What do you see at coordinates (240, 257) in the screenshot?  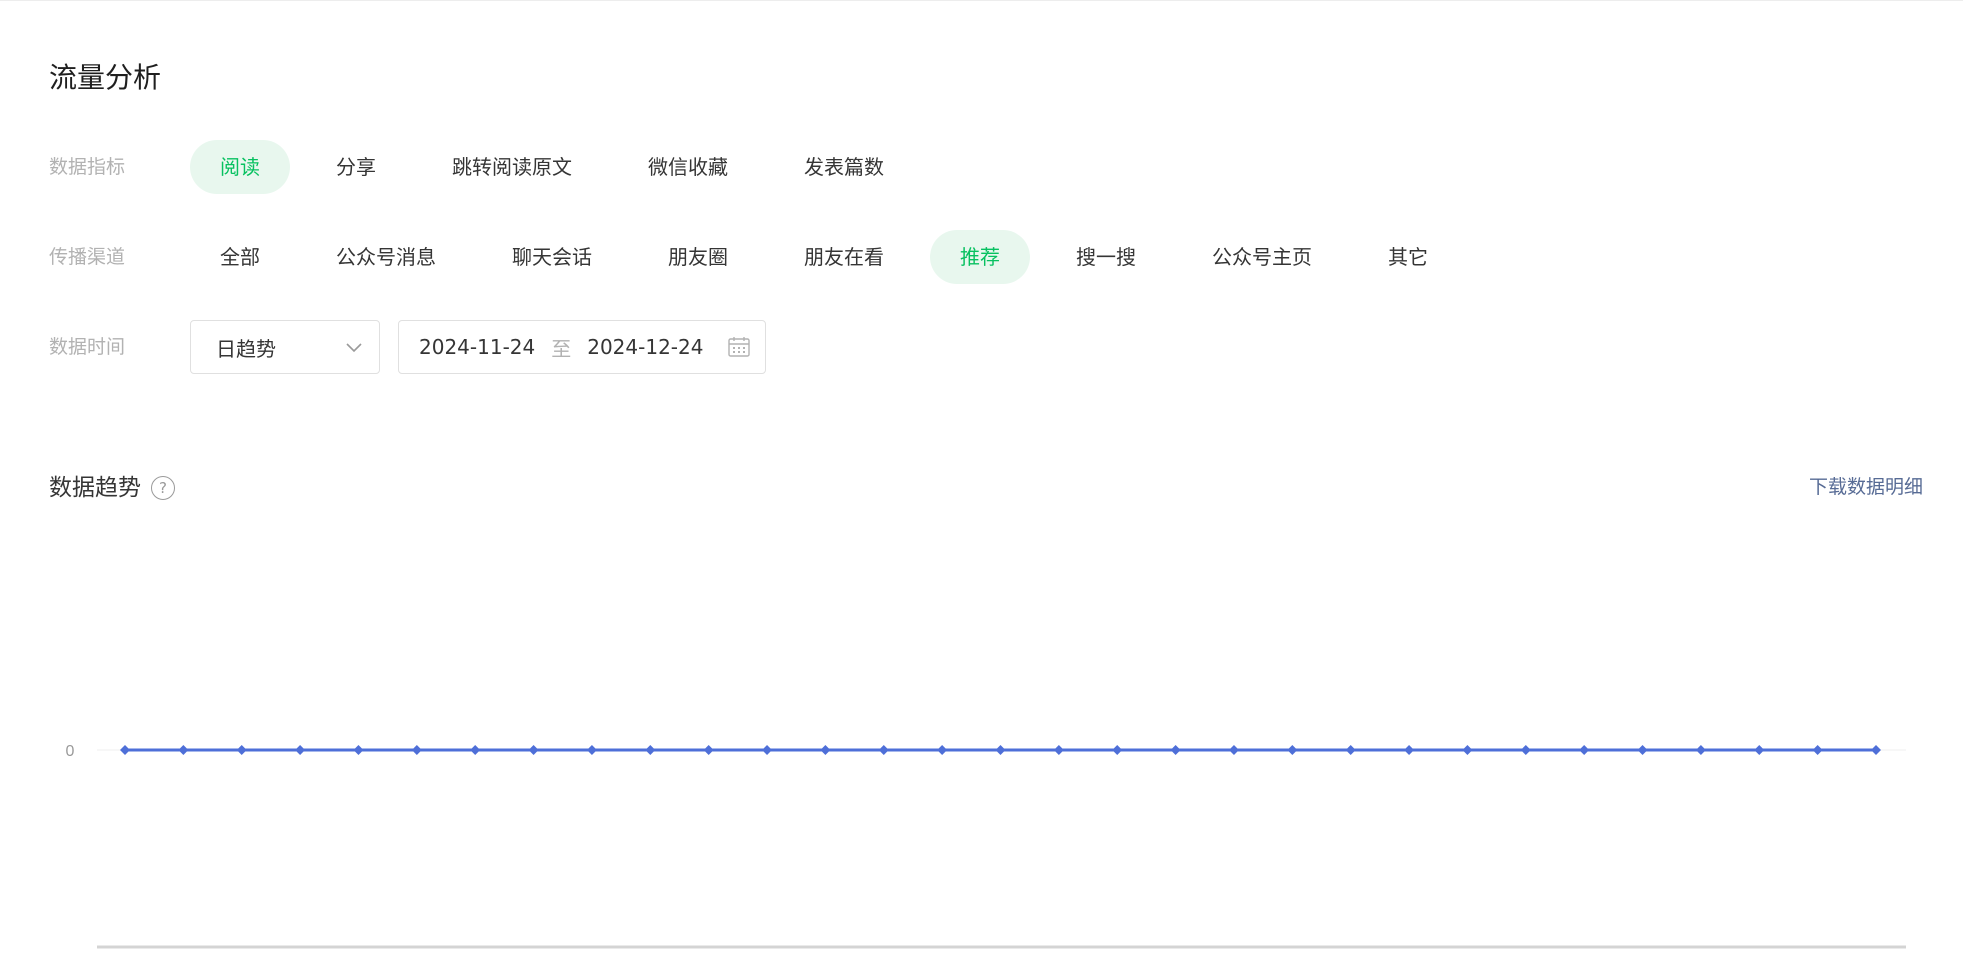 I see `channel-chip-0: 全部` at bounding box center [240, 257].